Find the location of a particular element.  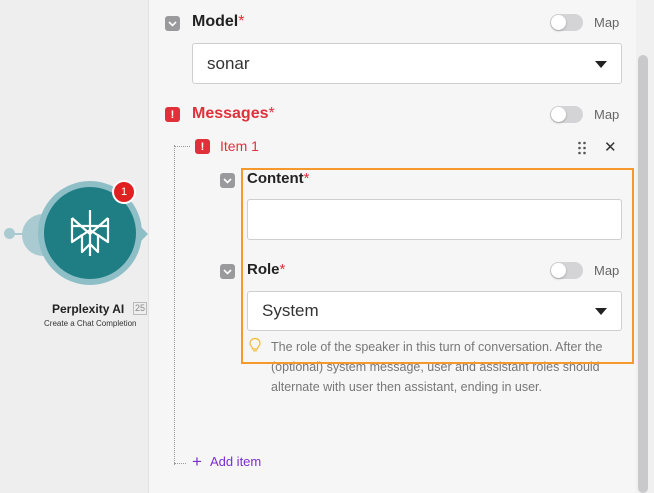

node-id-badge: 25 is located at coordinates (140, 308).